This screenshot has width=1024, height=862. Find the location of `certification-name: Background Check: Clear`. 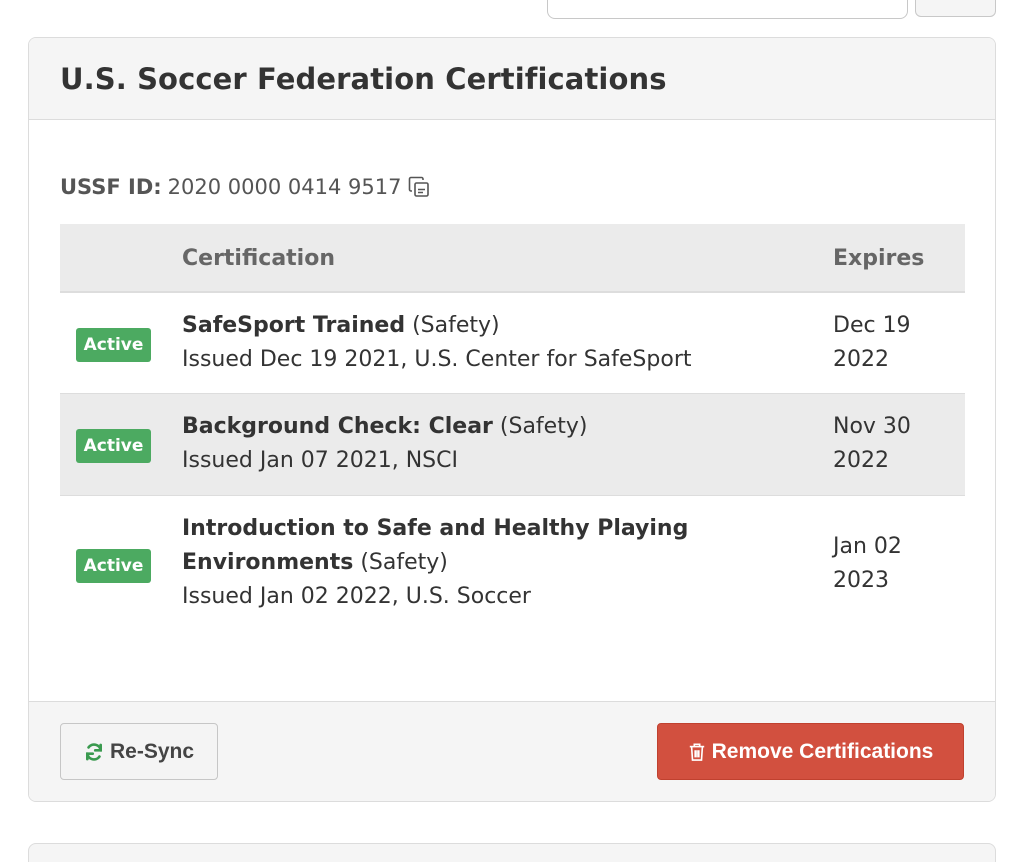

certification-name: Background Check: Clear is located at coordinates (337, 426).